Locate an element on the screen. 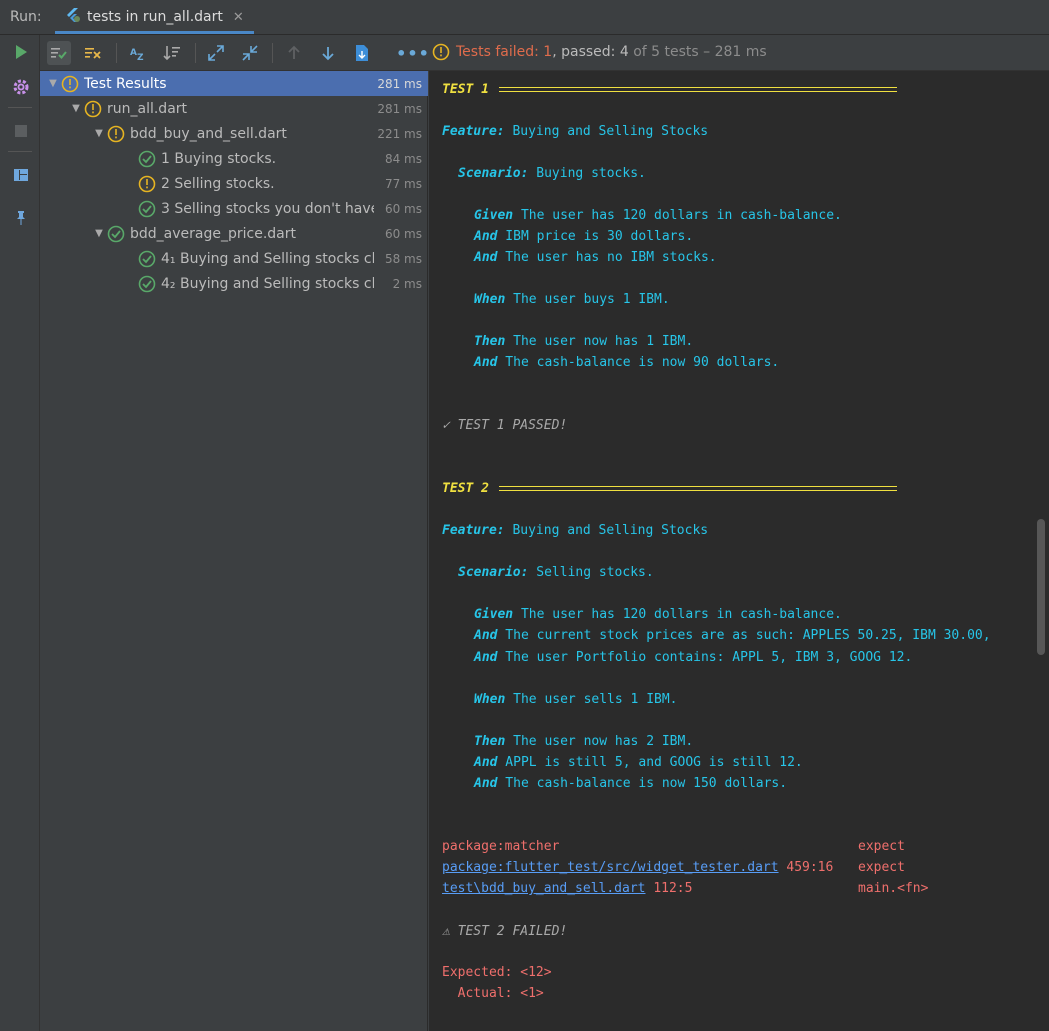 The image size is (1049, 1031). arrow-down-icon is located at coordinates (328, 54).